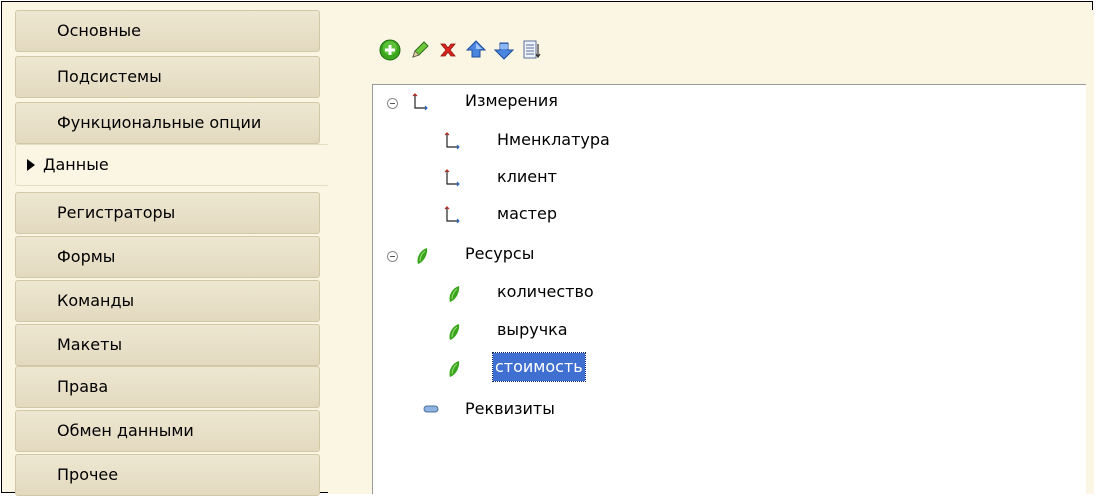 This screenshot has height=496, width=1096. I want to click on tree-node-label: количество, so click(545, 291).